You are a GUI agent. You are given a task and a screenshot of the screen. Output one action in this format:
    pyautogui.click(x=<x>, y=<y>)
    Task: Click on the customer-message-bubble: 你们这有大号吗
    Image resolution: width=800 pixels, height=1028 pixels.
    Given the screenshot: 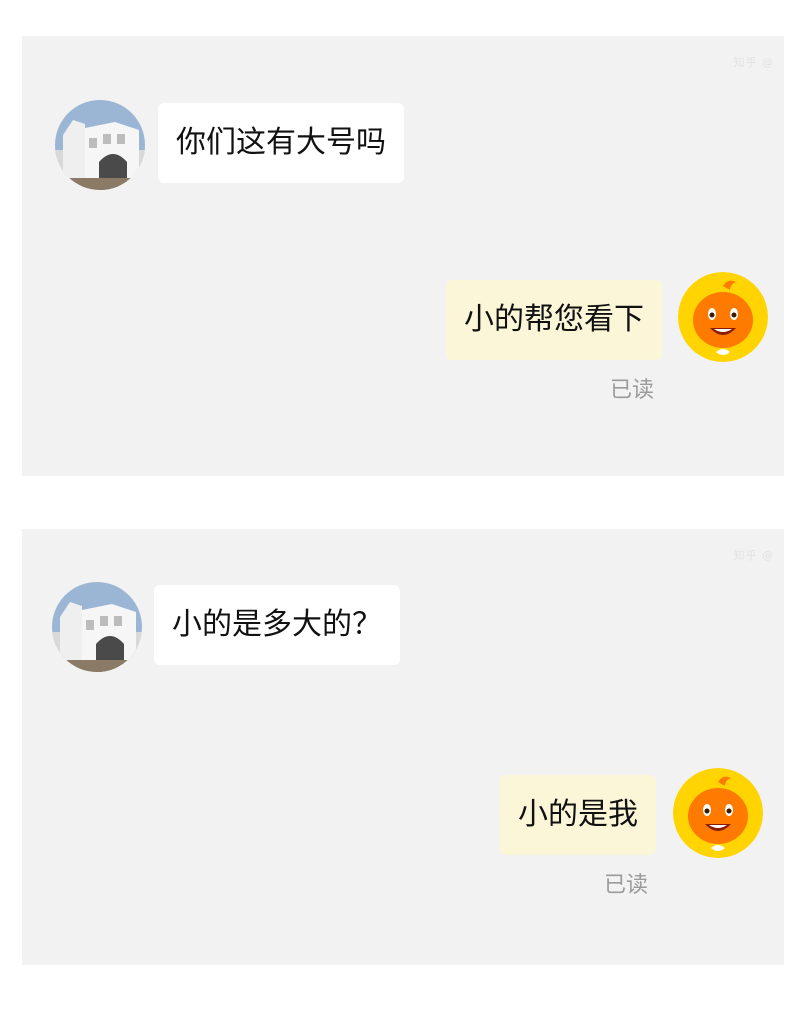 What is the action you would take?
    pyautogui.click(x=281, y=143)
    